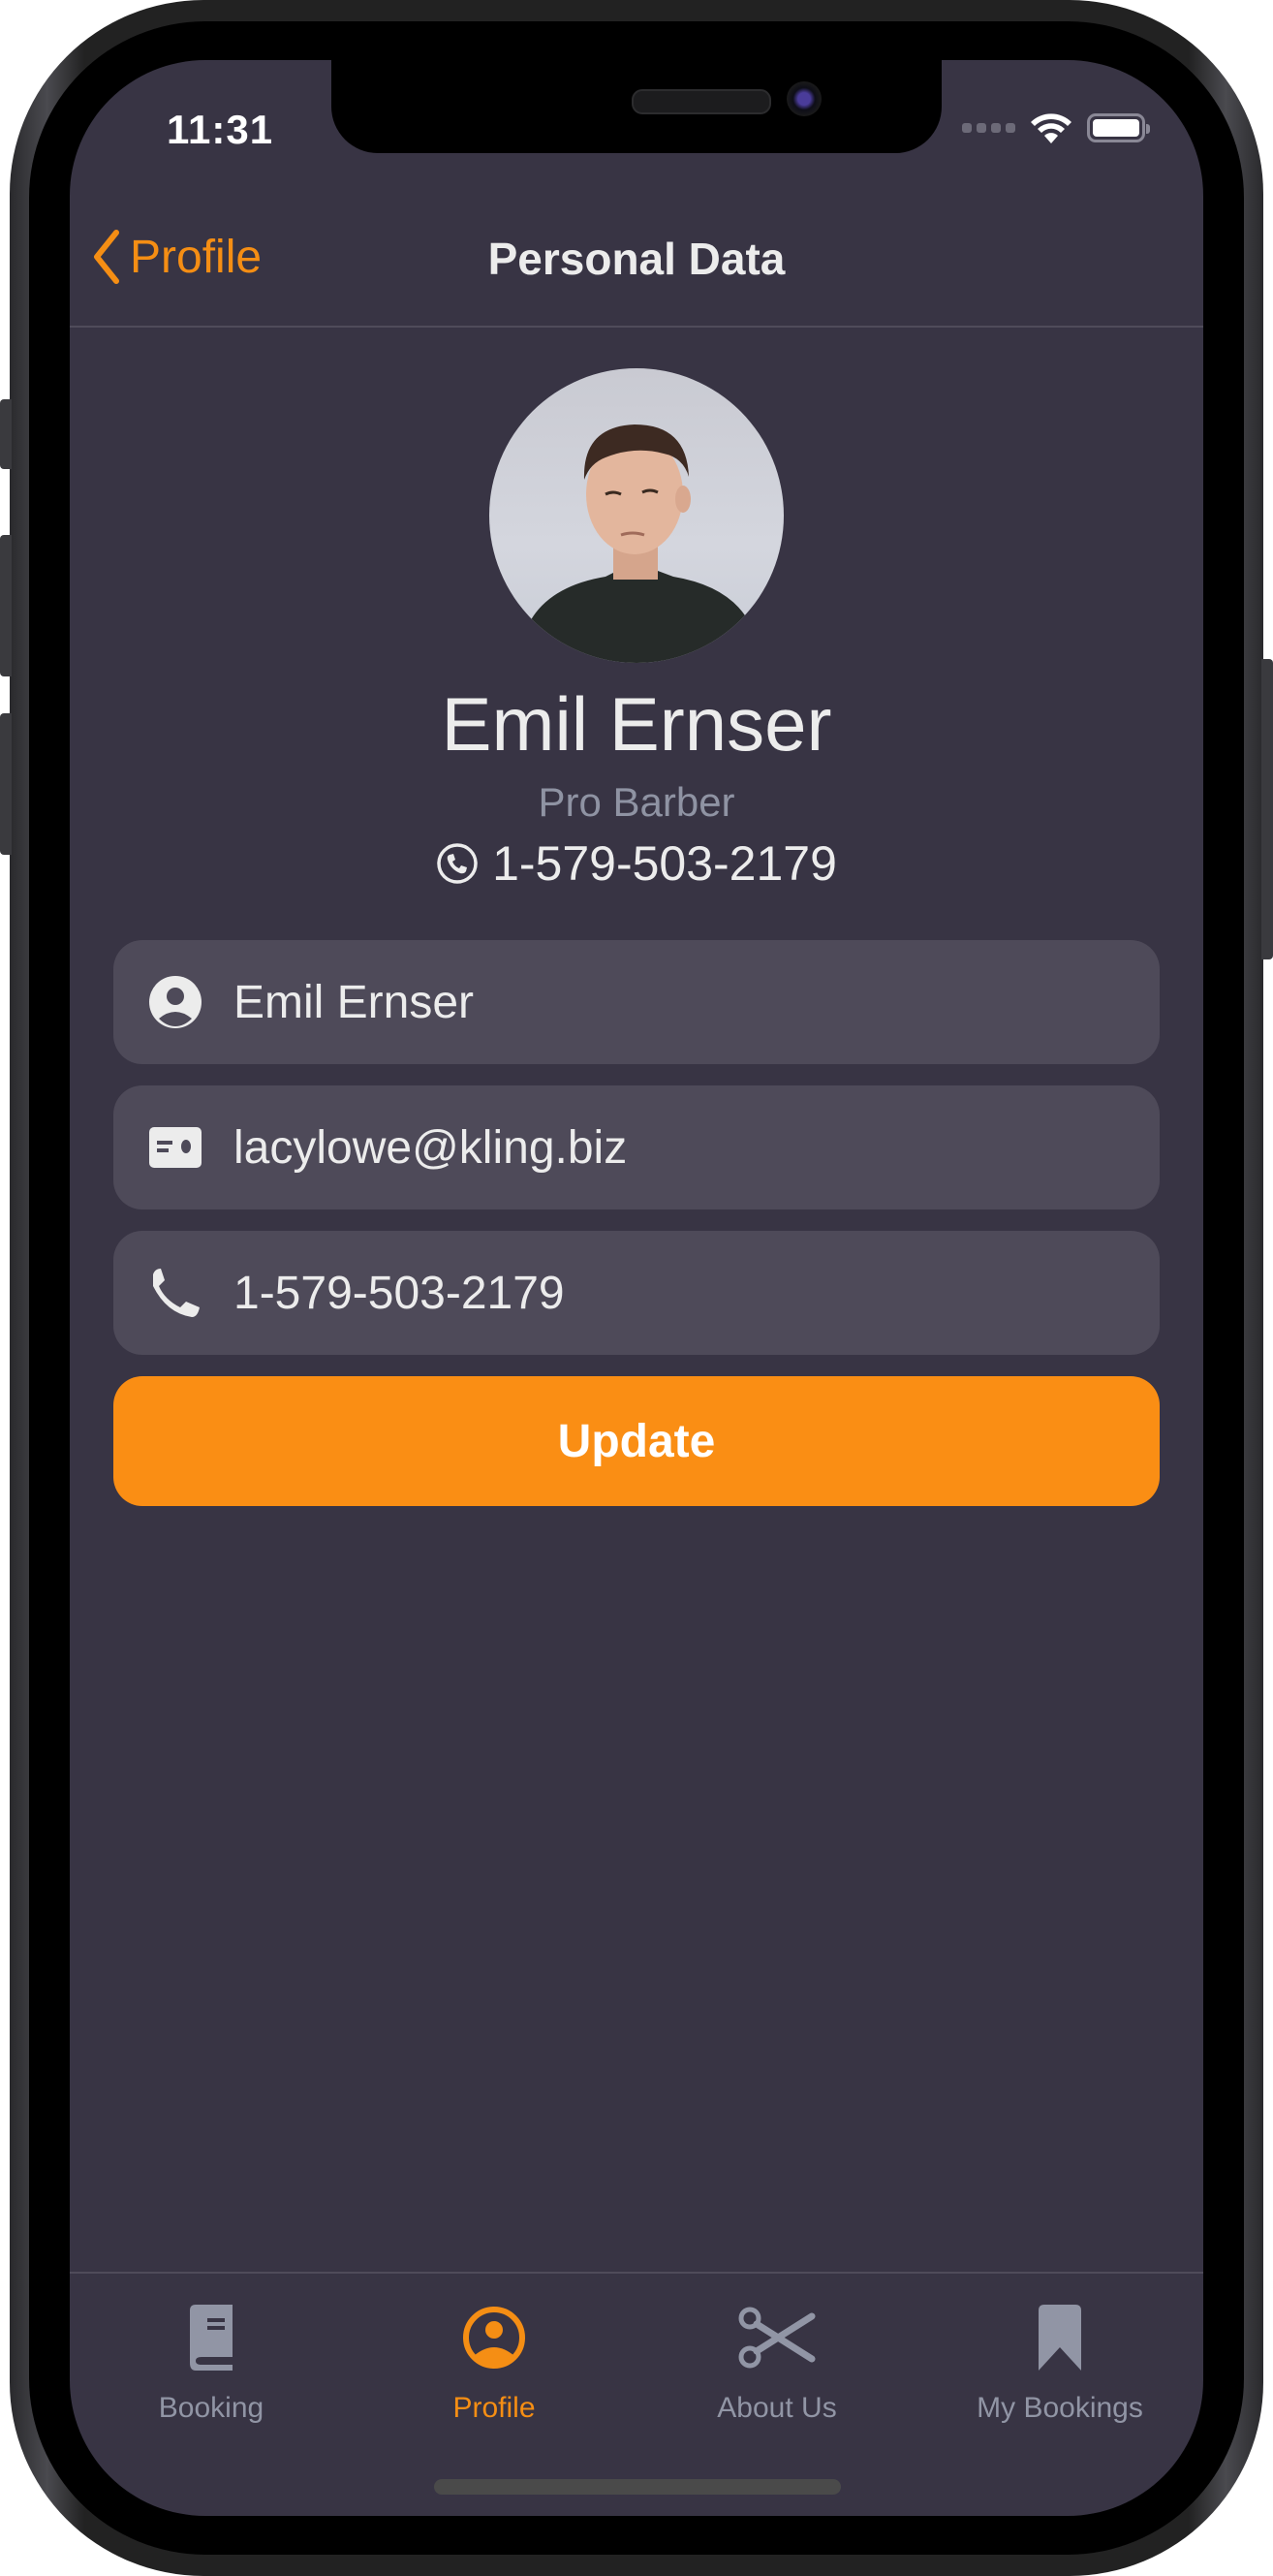 This screenshot has width=1273, height=2576. Describe the element at coordinates (636, 2273) in the screenshot. I see `tab-divider` at that location.